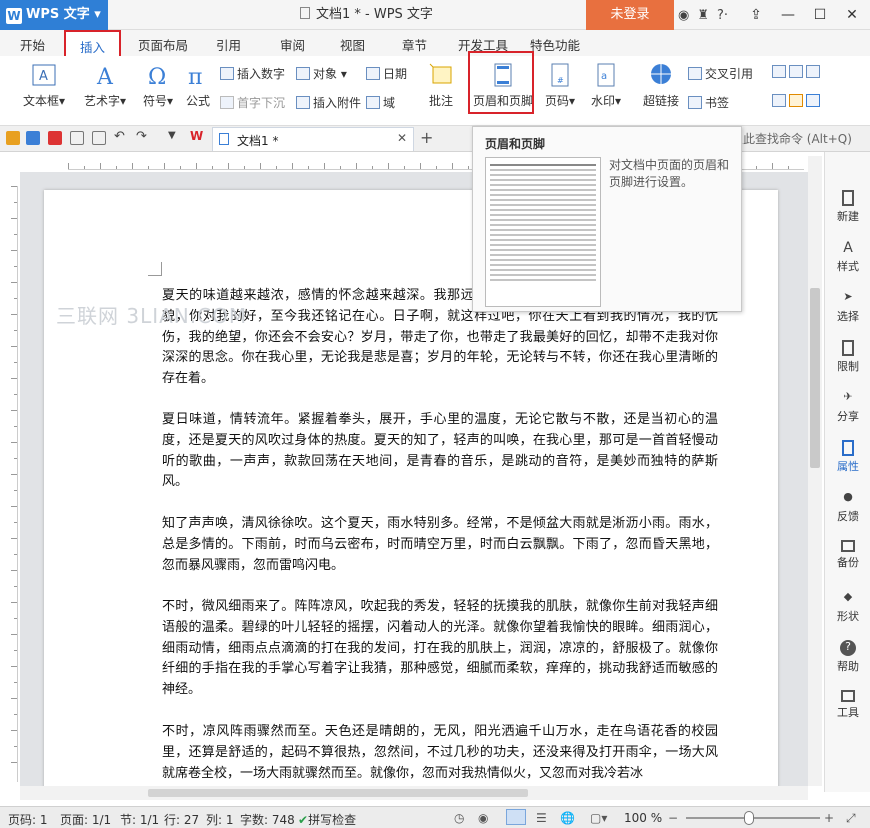 Image resolution: width=870 pixels, height=828 pixels. What do you see at coordinates (756, 15) in the screenshot?
I see `share-icon: ⇪` at bounding box center [756, 15].